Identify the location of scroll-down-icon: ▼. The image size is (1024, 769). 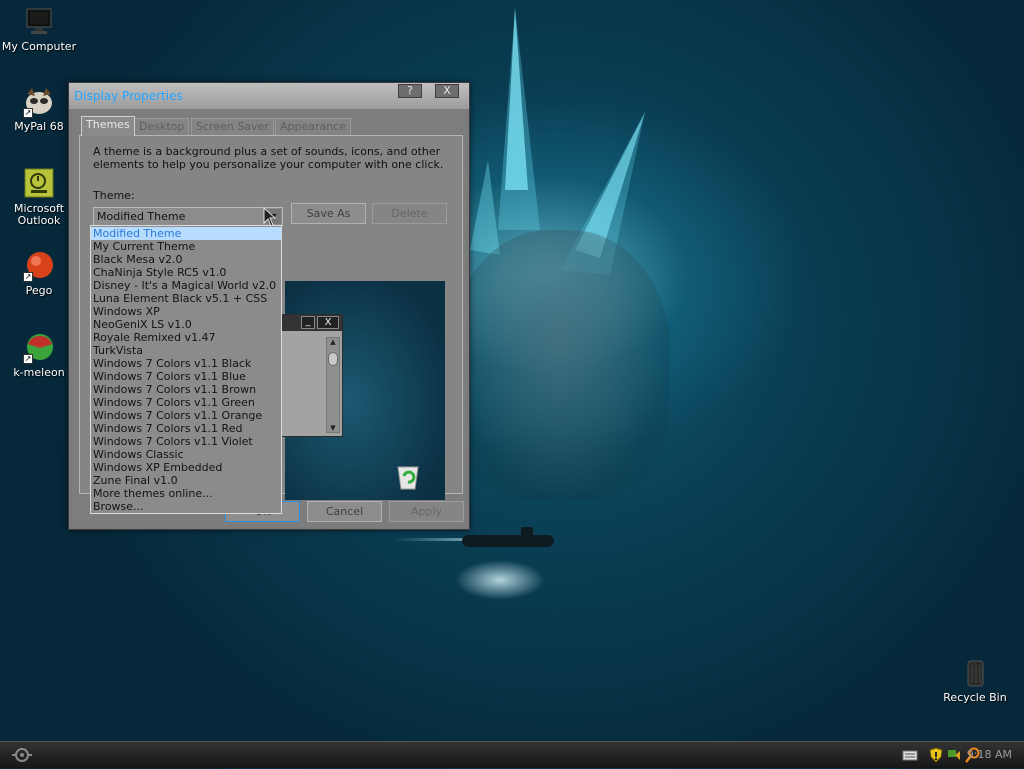
(333, 428).